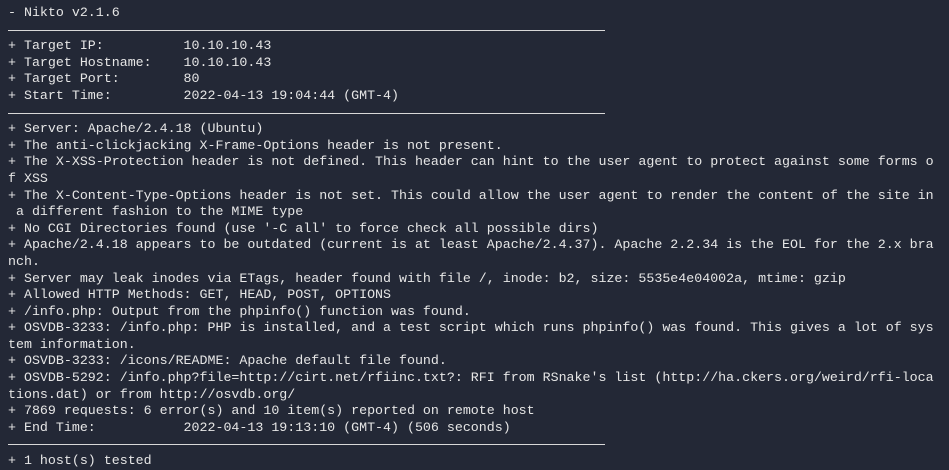 This screenshot has width=949, height=470. What do you see at coordinates (140, 46) in the screenshot?
I see `terminal-line: + Target IP: 10.10.10.43` at bounding box center [140, 46].